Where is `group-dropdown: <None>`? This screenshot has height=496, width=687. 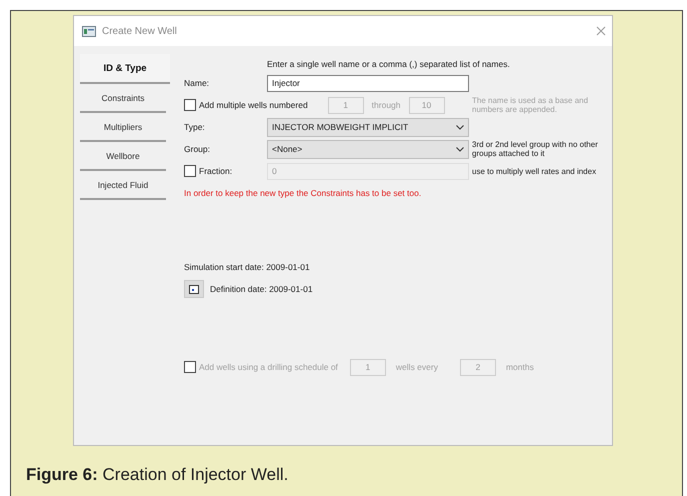 group-dropdown: <None> is located at coordinates (368, 149).